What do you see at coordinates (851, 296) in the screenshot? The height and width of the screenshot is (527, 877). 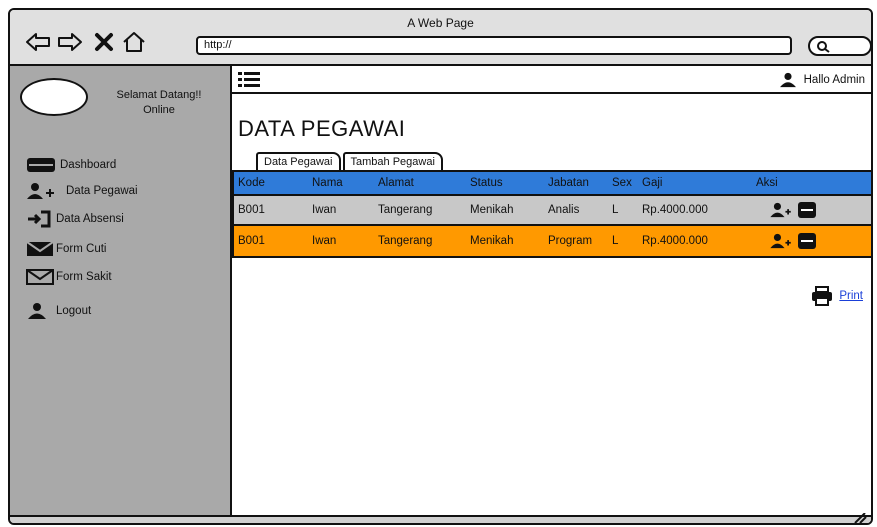 I see `print-link: Print` at bounding box center [851, 296].